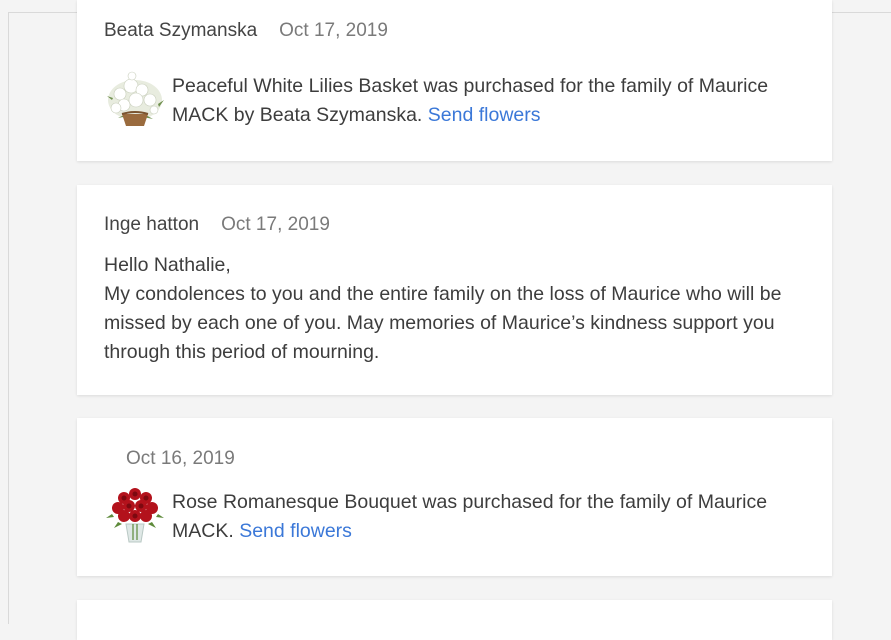 The width and height of the screenshot is (891, 640). What do you see at coordinates (454, 620) in the screenshot?
I see `guestbook-entry-card` at bounding box center [454, 620].